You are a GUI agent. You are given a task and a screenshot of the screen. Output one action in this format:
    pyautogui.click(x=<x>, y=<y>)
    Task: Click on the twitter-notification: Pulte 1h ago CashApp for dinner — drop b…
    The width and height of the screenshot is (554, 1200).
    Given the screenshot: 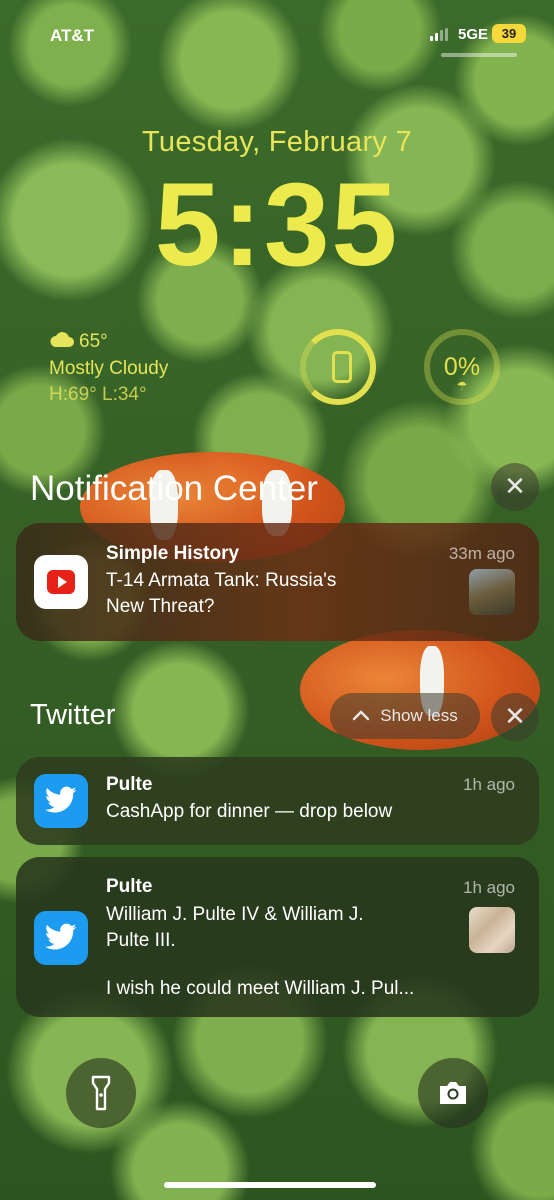 What is the action you would take?
    pyautogui.click(x=277, y=801)
    